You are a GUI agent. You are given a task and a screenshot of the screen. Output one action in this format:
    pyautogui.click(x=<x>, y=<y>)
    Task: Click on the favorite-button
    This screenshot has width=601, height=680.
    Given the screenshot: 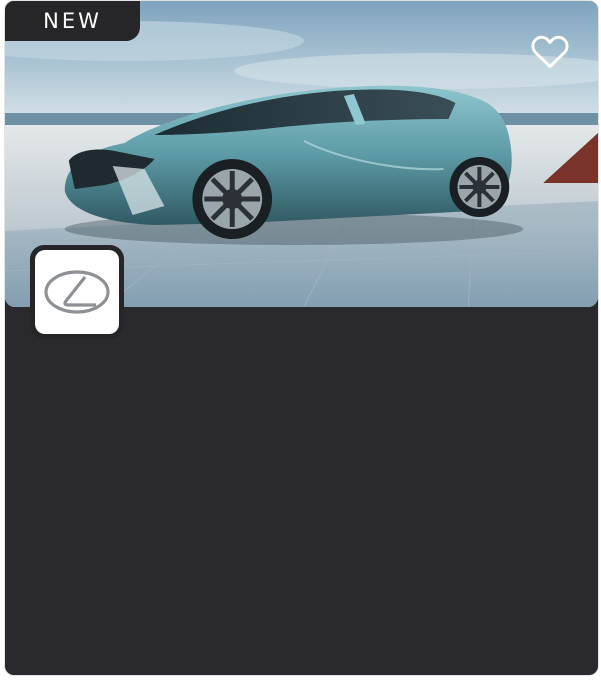 What is the action you would take?
    pyautogui.click(x=550, y=51)
    